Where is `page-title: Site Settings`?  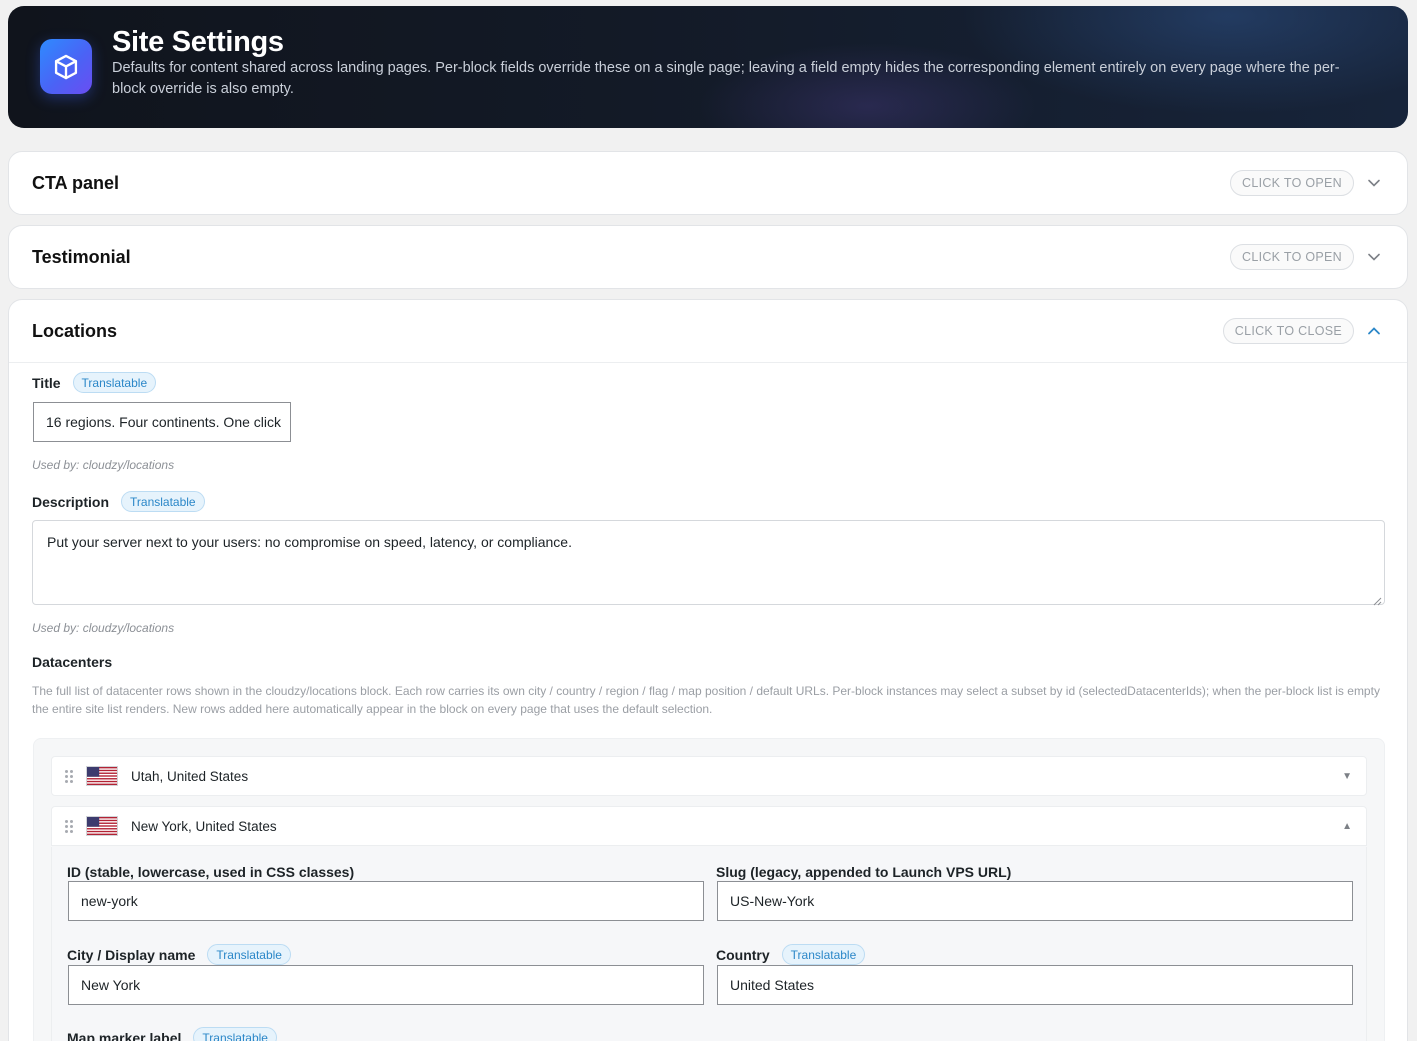
page-title: Site Settings is located at coordinates (198, 42).